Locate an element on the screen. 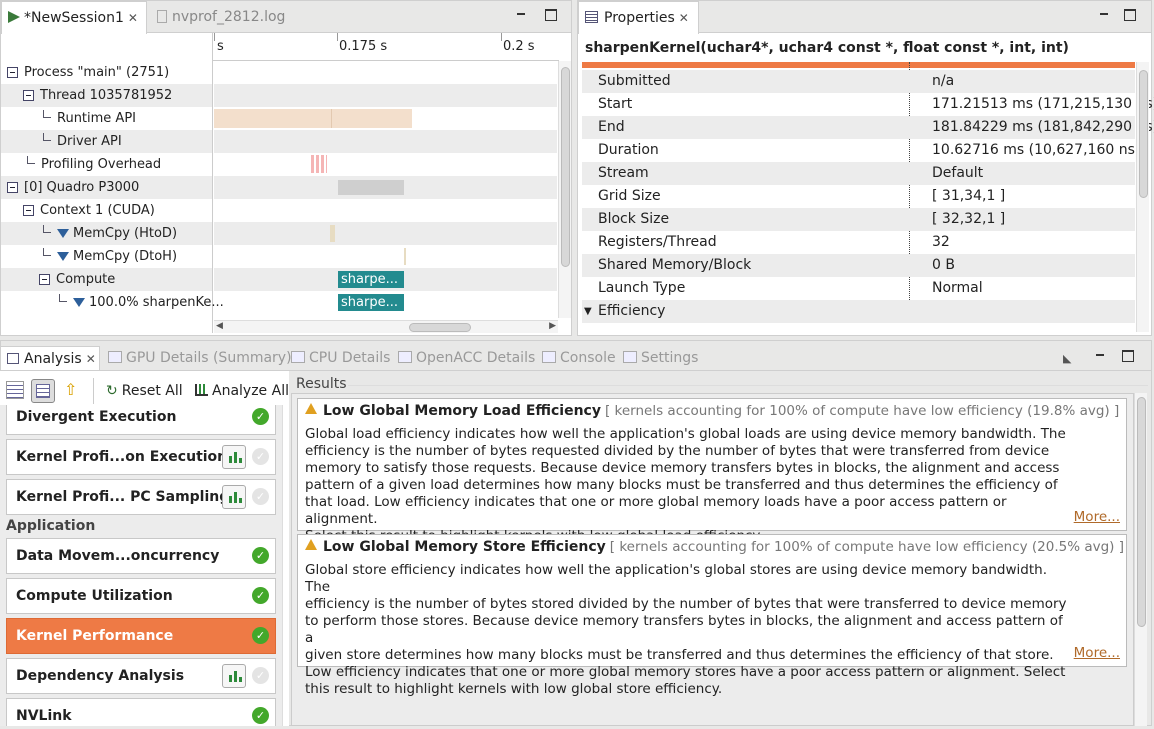  prop-value: 32 is located at coordinates (941, 242).